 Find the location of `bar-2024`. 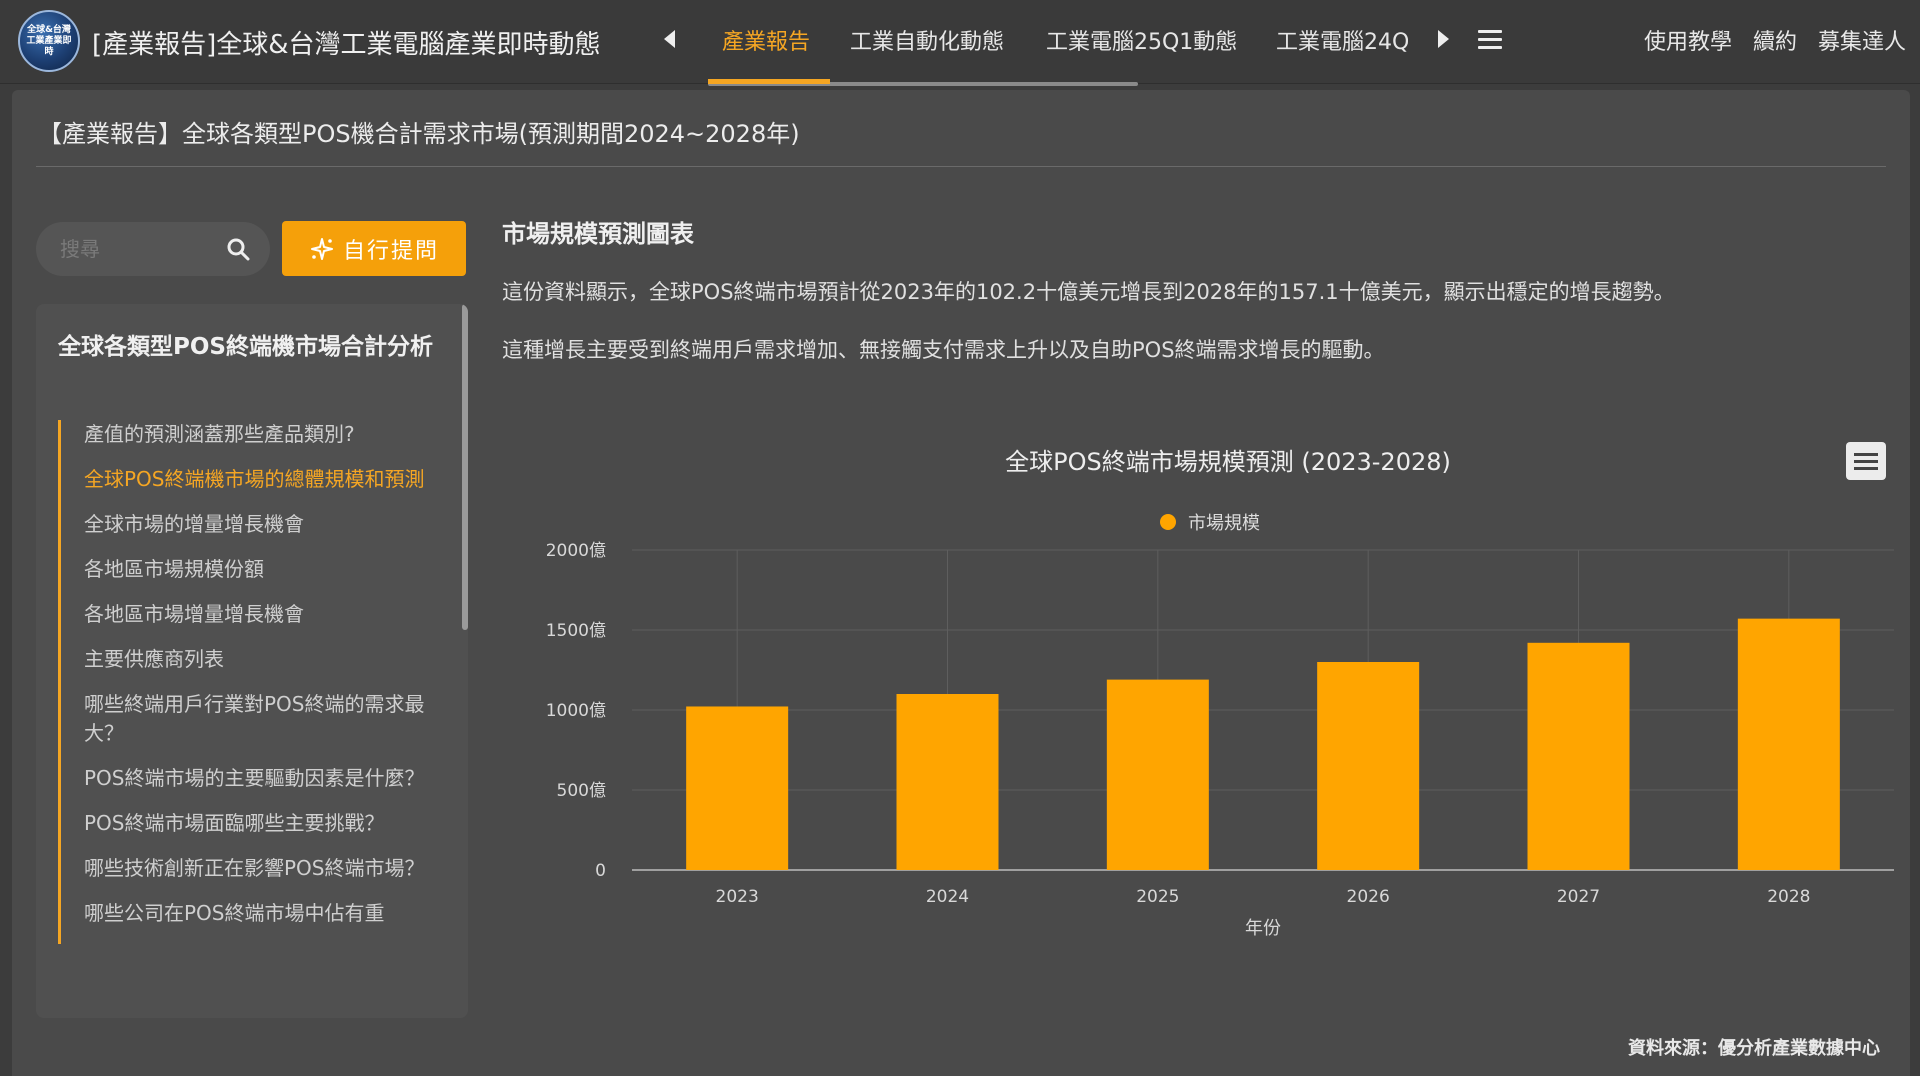

bar-2024 is located at coordinates (947, 782).